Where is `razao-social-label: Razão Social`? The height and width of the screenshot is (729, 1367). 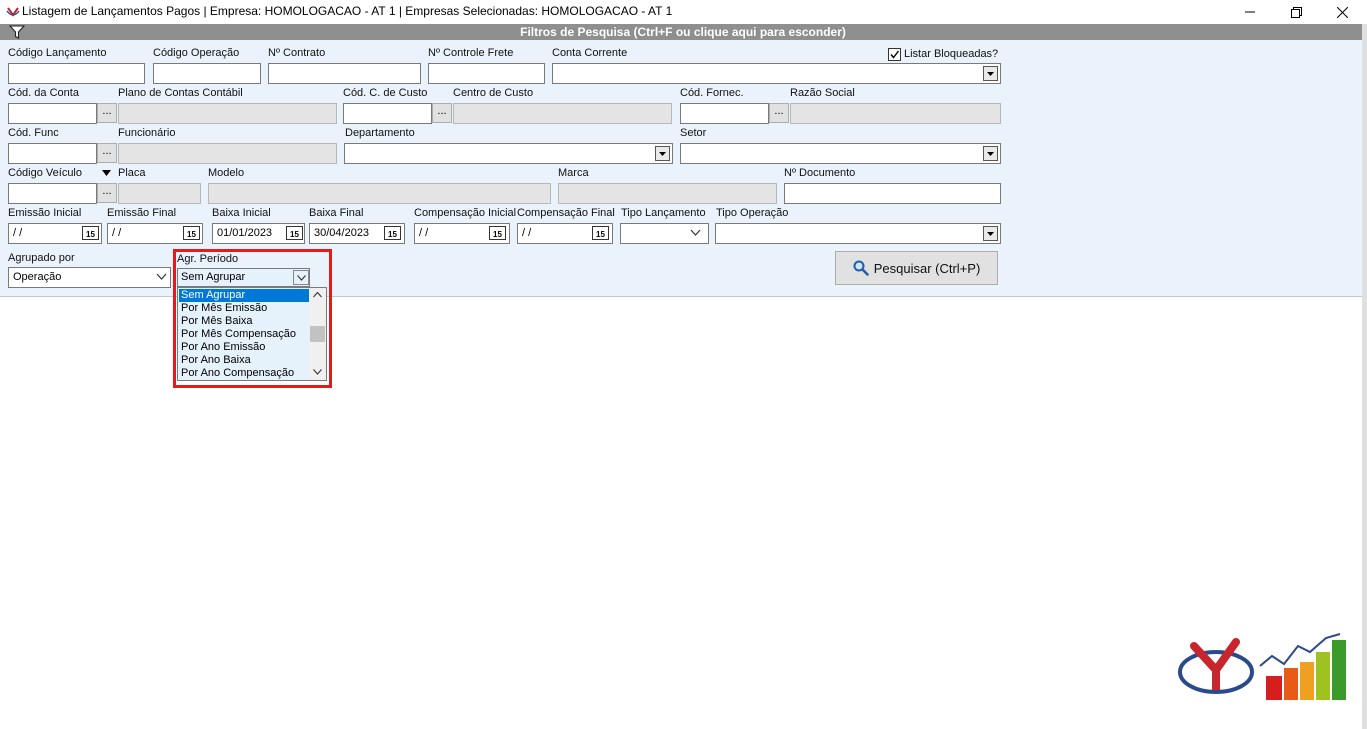
razao-social-label: Razão Social is located at coordinates (822, 93).